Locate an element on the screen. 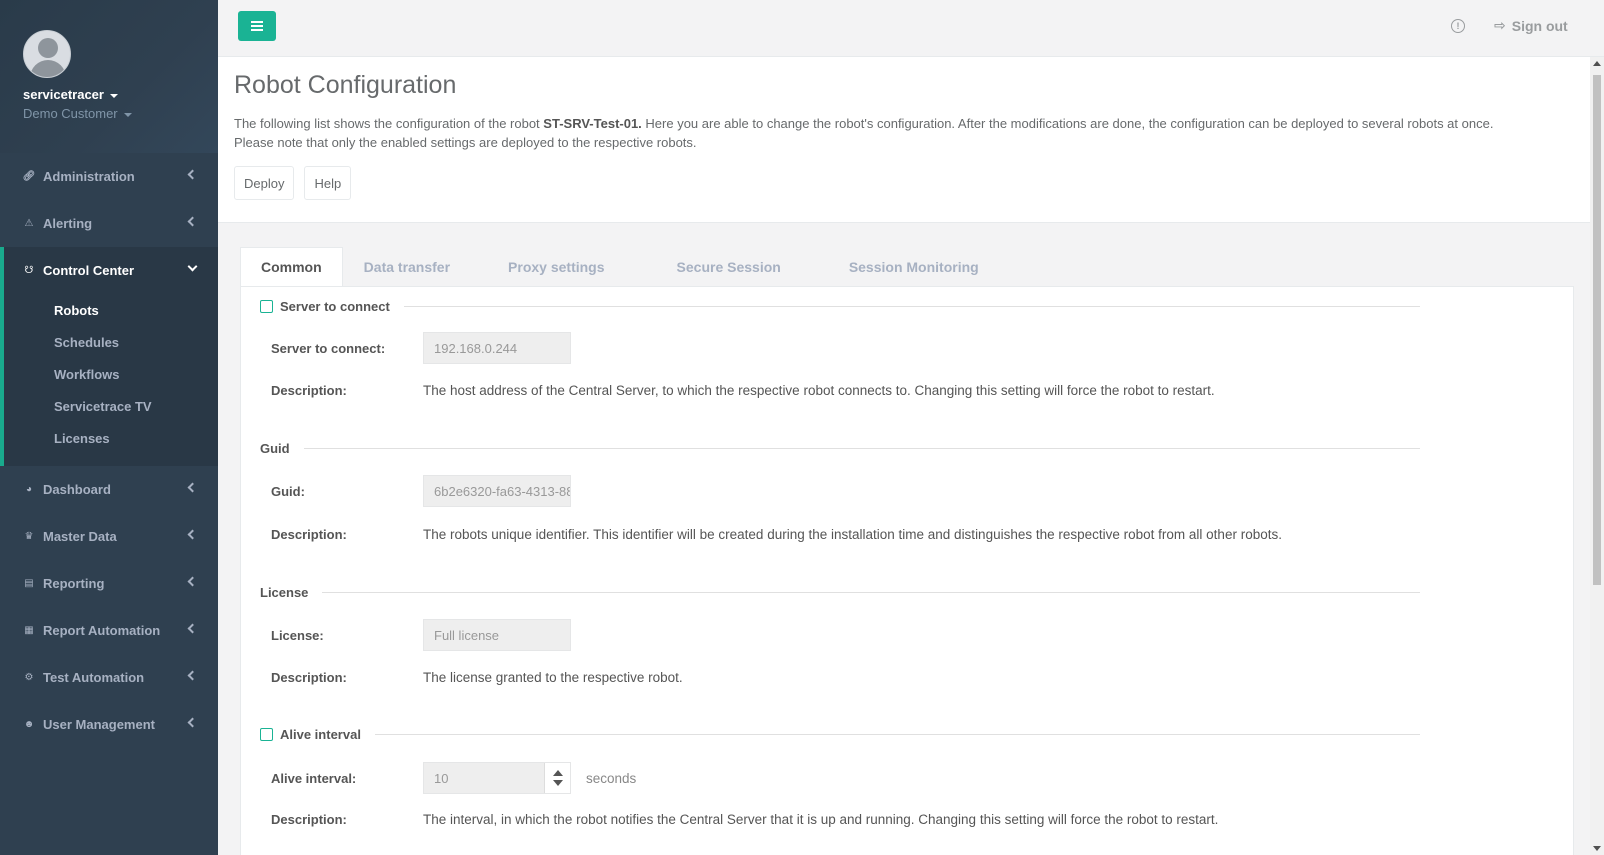 This screenshot has width=1604, height=855. sidebar-subitem-schedules: Schedules is located at coordinates (111, 342).